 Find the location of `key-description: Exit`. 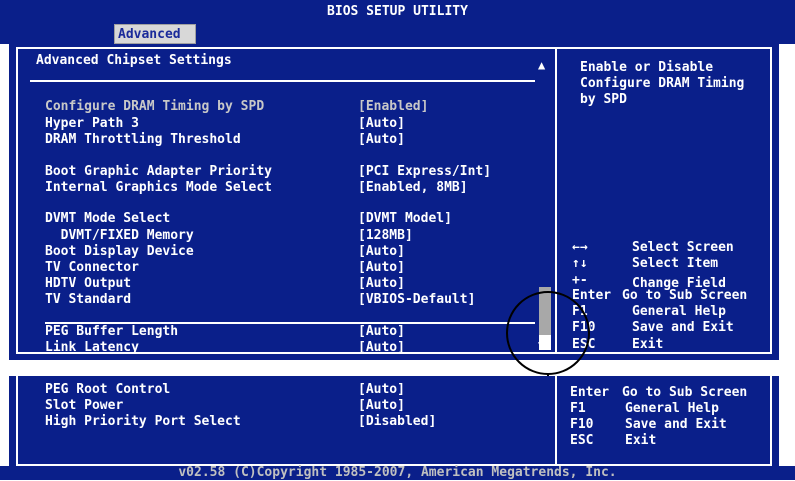

key-description: Exit is located at coordinates (641, 440).